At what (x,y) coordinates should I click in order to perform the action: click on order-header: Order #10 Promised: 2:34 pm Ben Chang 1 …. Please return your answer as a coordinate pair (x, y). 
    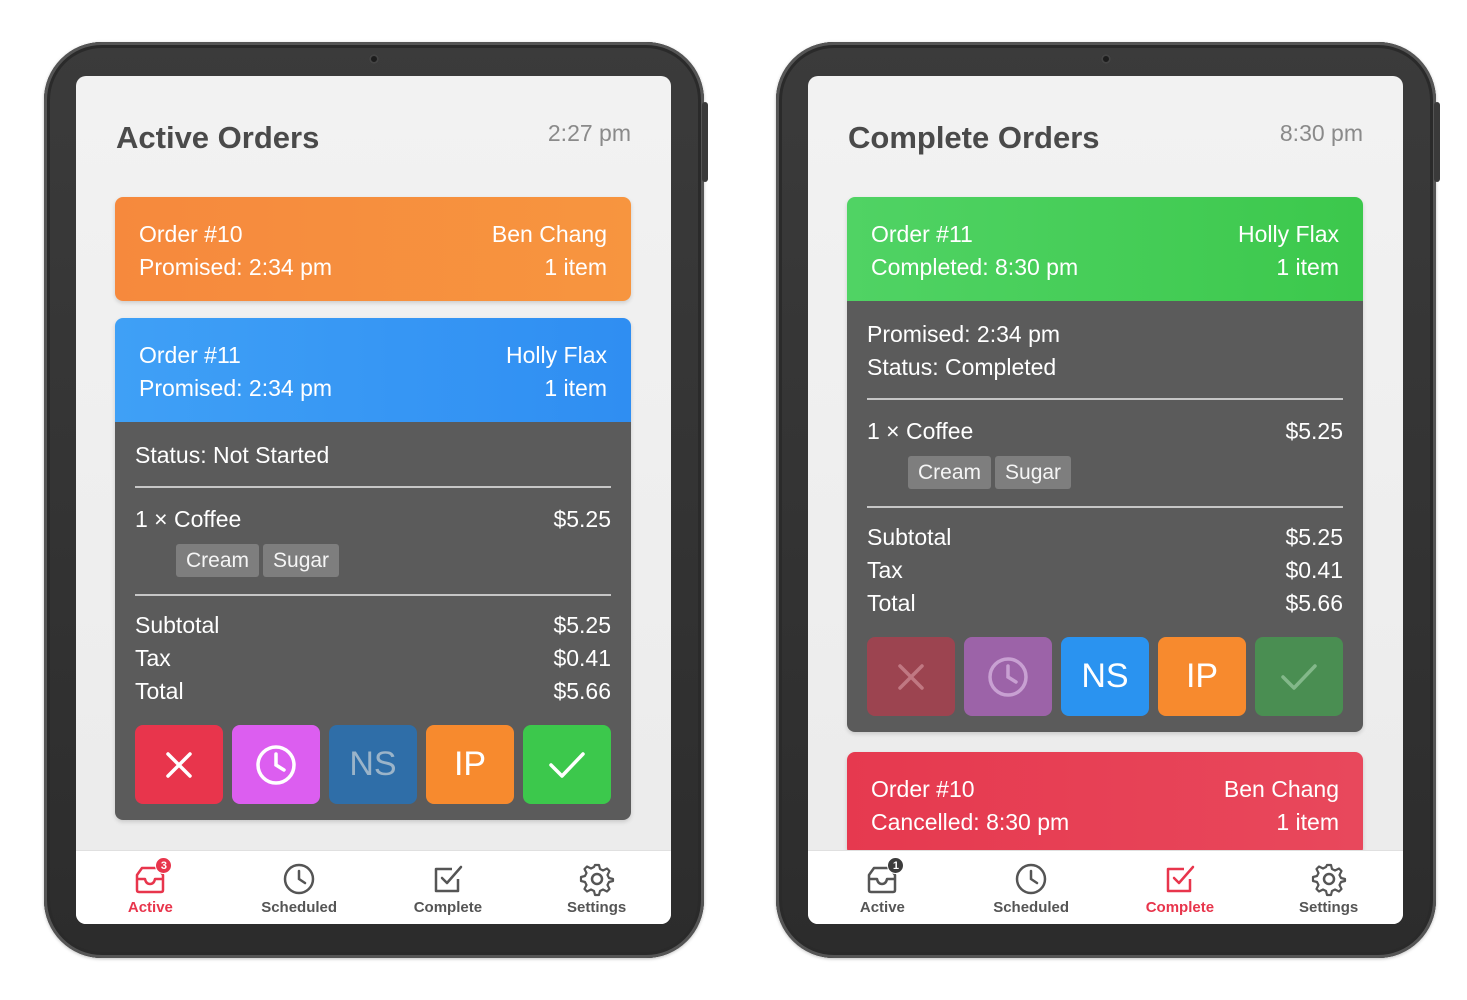
    Looking at the image, I should click on (373, 249).